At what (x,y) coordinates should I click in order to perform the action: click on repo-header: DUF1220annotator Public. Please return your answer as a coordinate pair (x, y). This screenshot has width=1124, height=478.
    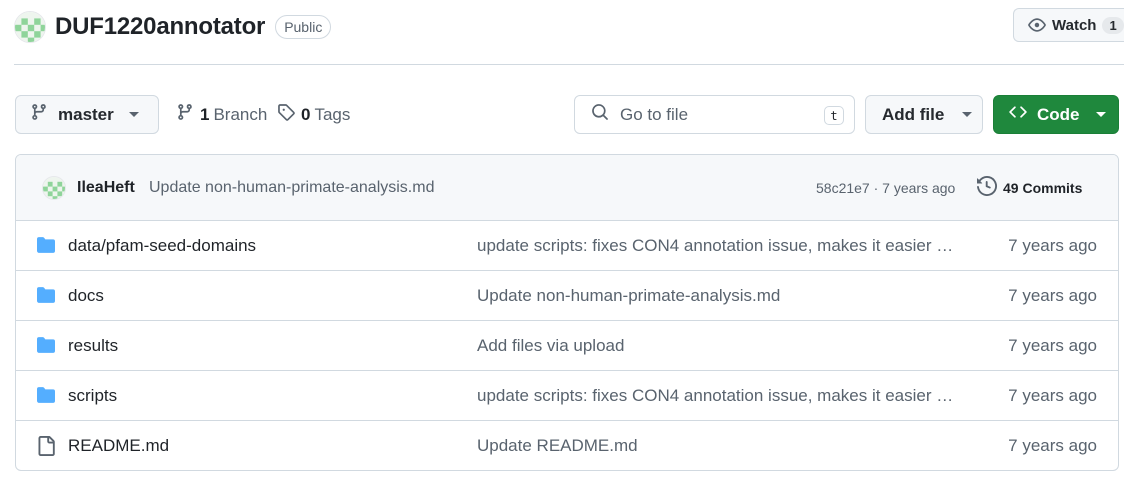
    Looking at the image, I should click on (173, 27).